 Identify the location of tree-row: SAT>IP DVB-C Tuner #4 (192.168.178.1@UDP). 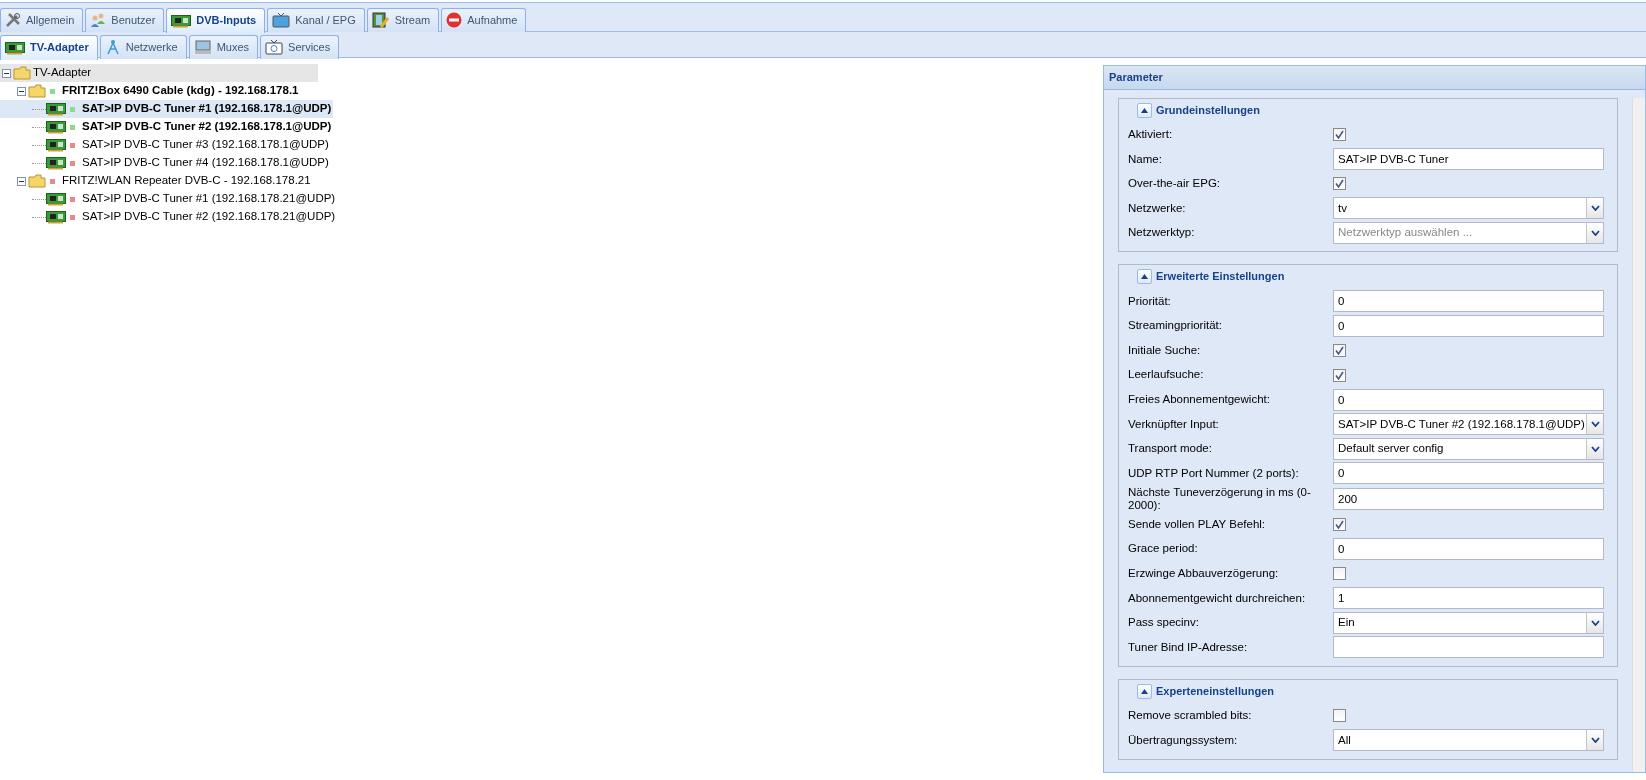
(165, 163).